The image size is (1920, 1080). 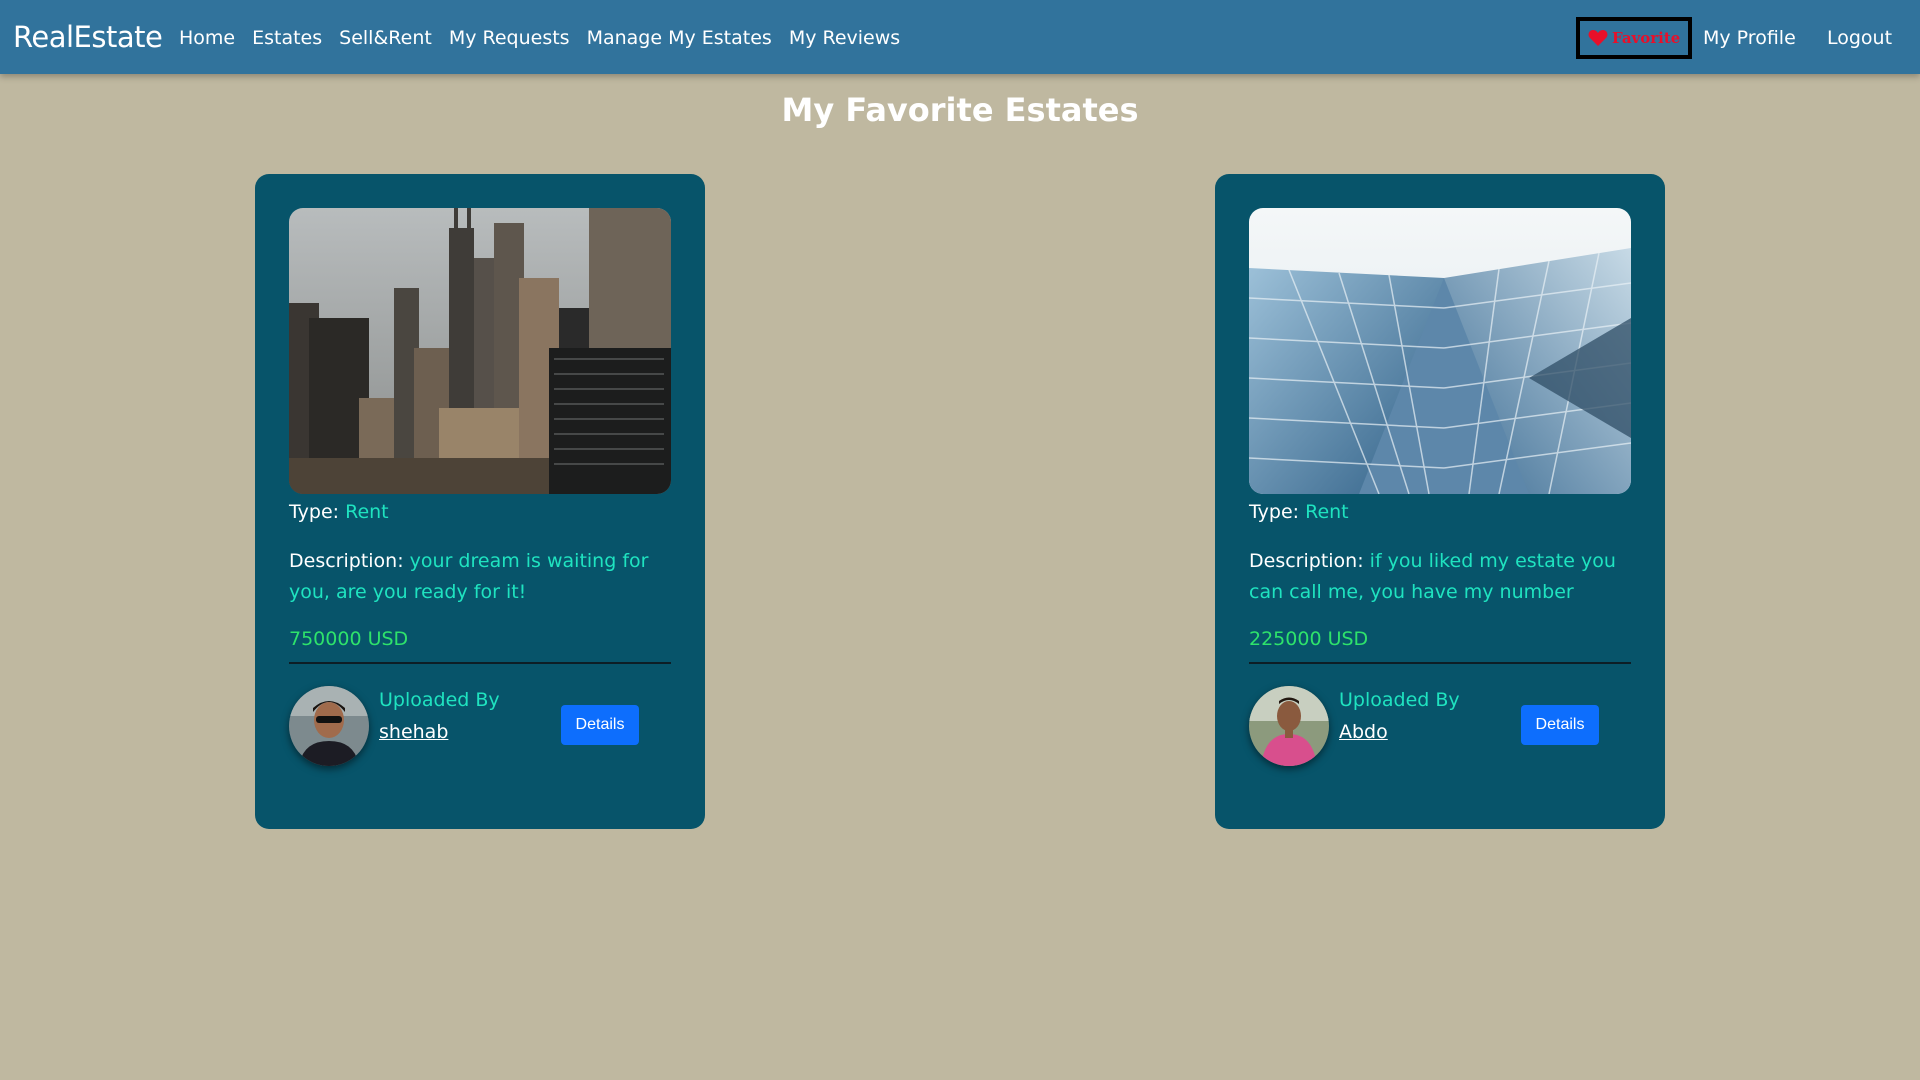 I want to click on favorite-link: Favorite, so click(x=1634, y=38).